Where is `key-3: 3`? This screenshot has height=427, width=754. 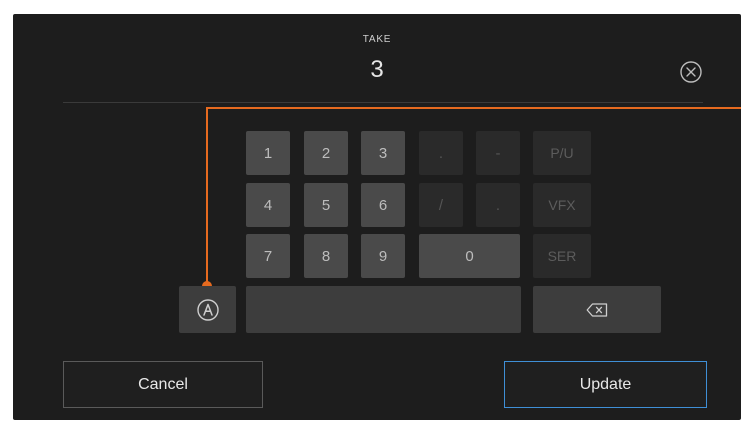 key-3: 3 is located at coordinates (383, 153).